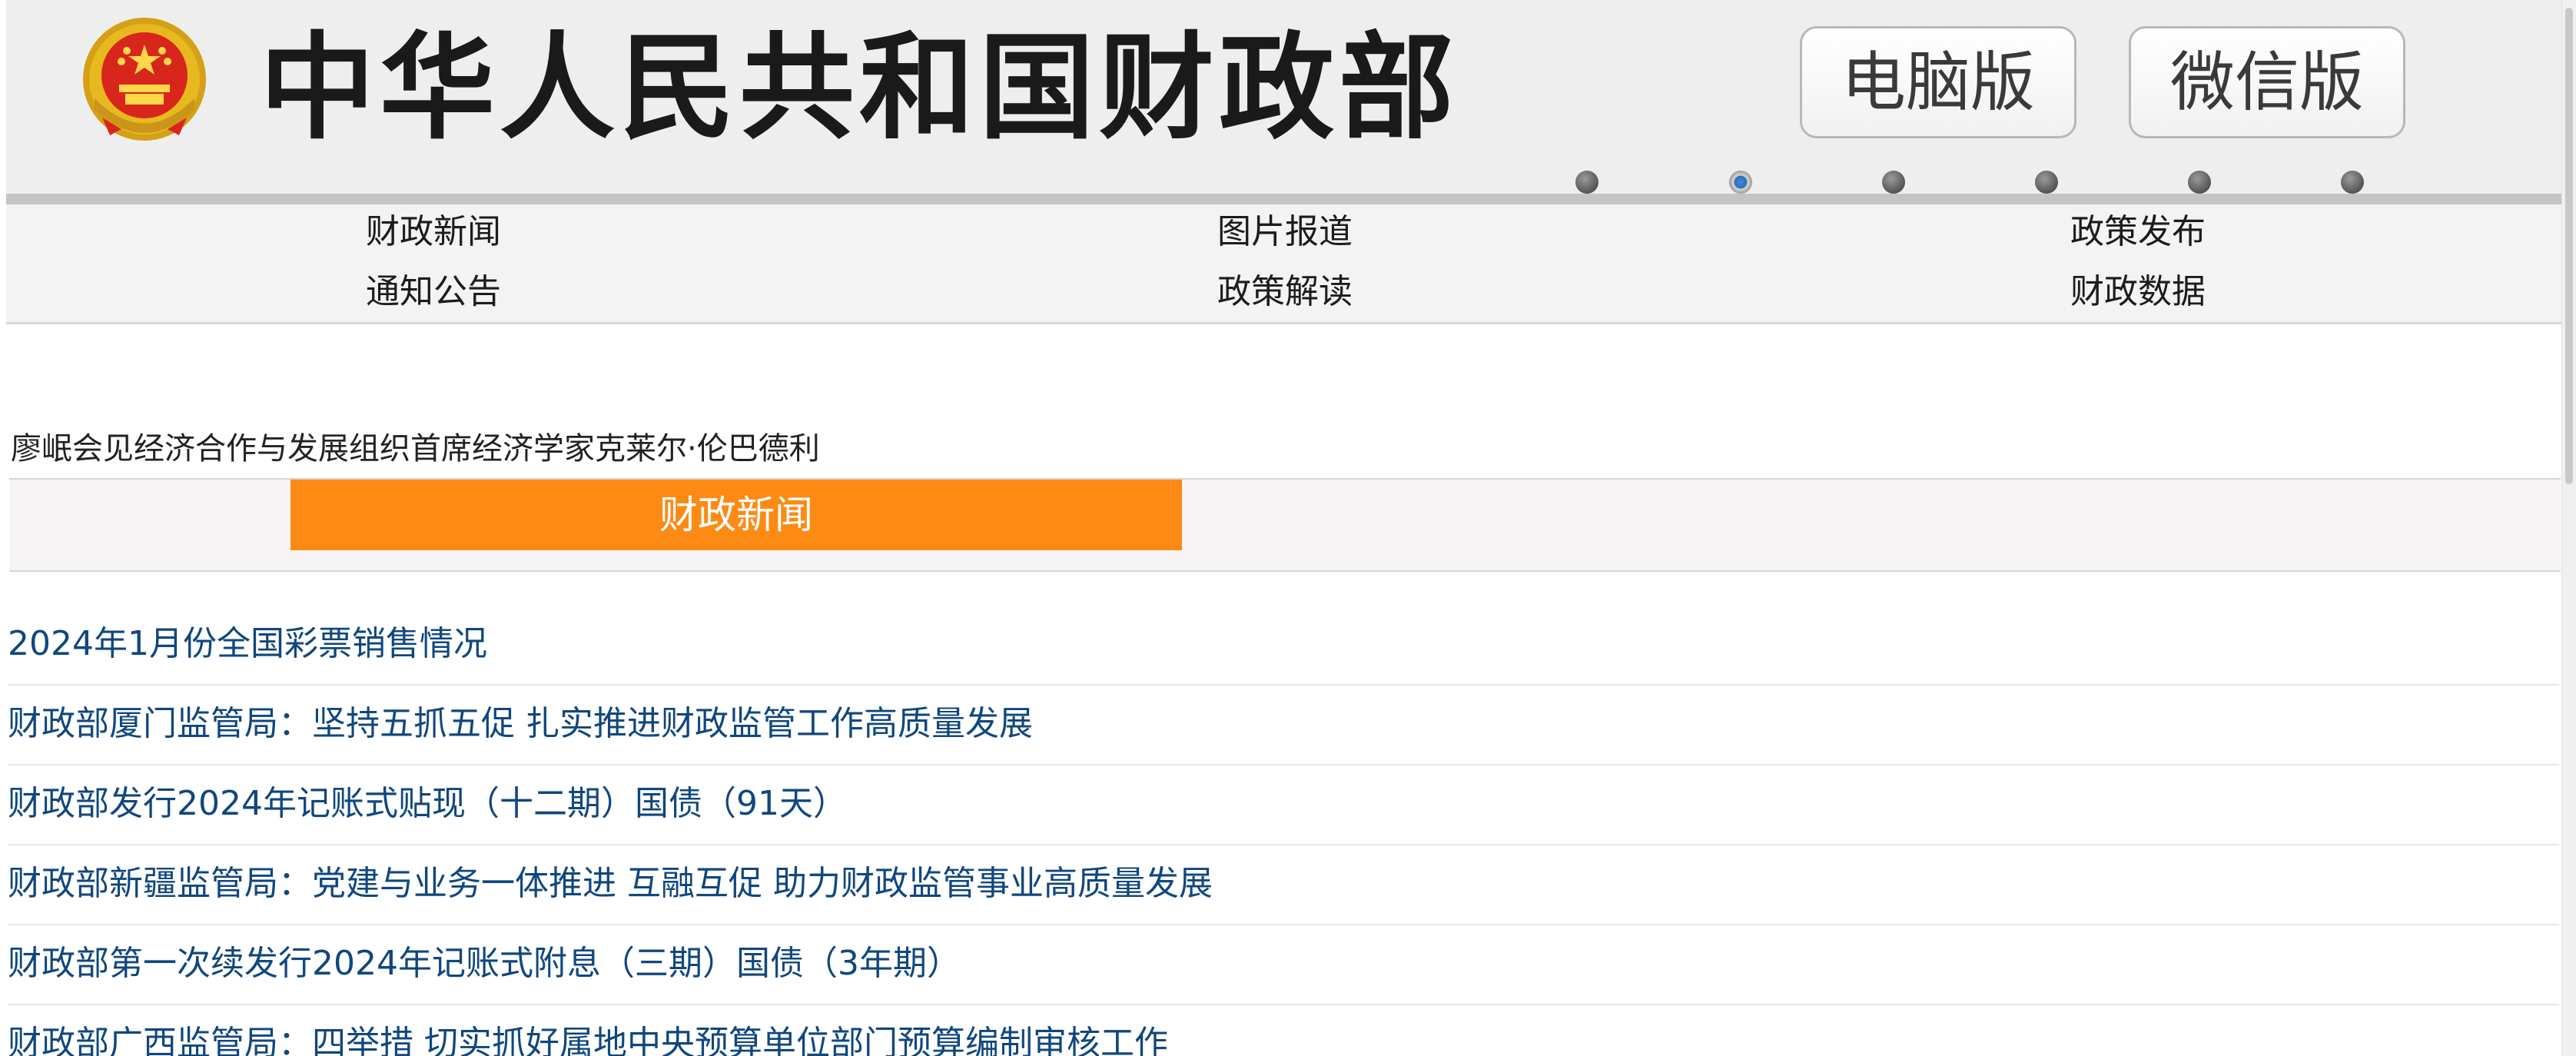  What do you see at coordinates (1938, 82) in the screenshot?
I see `pc-version-button: 电脑版` at bounding box center [1938, 82].